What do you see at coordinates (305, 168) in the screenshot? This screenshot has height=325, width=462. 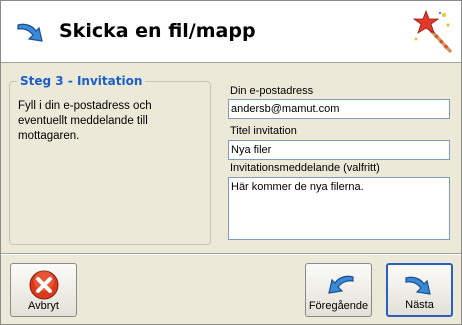 I see `invitation-message-label: Invitationsmeddelande (valfritt)` at bounding box center [305, 168].